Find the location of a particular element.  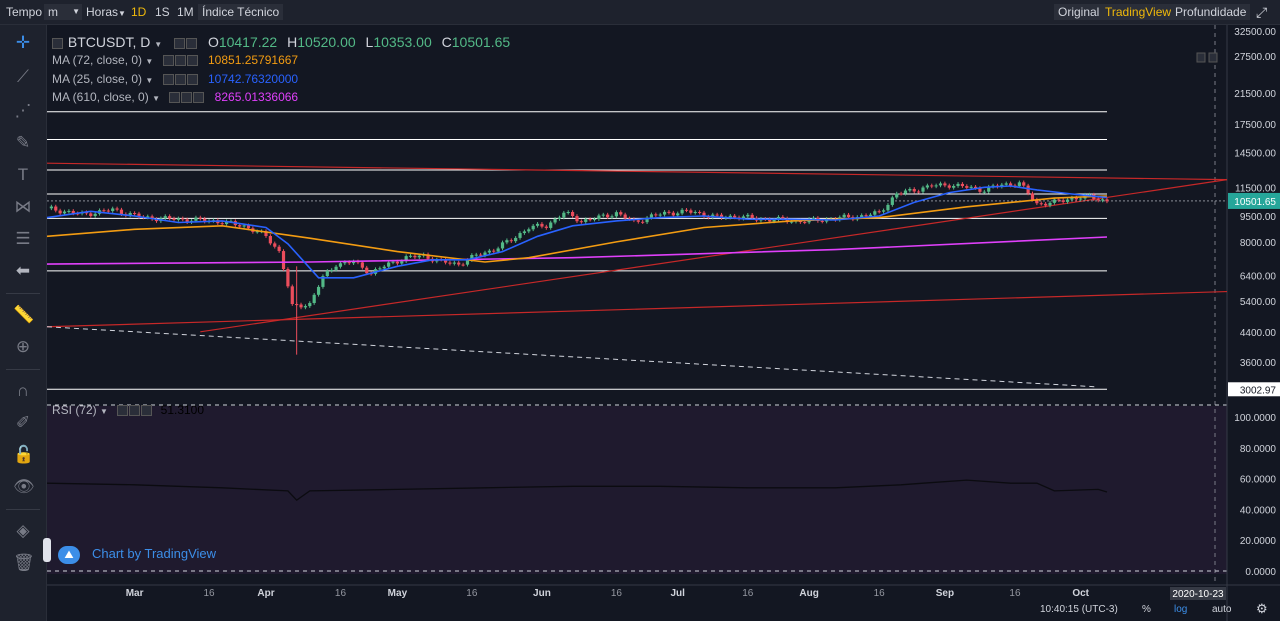

eye-icon: 👁 is located at coordinates (24, 487).